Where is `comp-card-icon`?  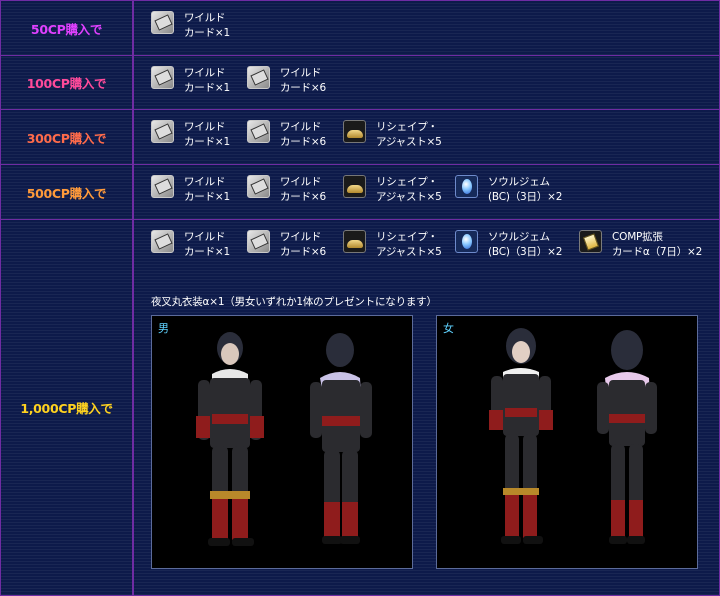 comp-card-icon is located at coordinates (590, 241).